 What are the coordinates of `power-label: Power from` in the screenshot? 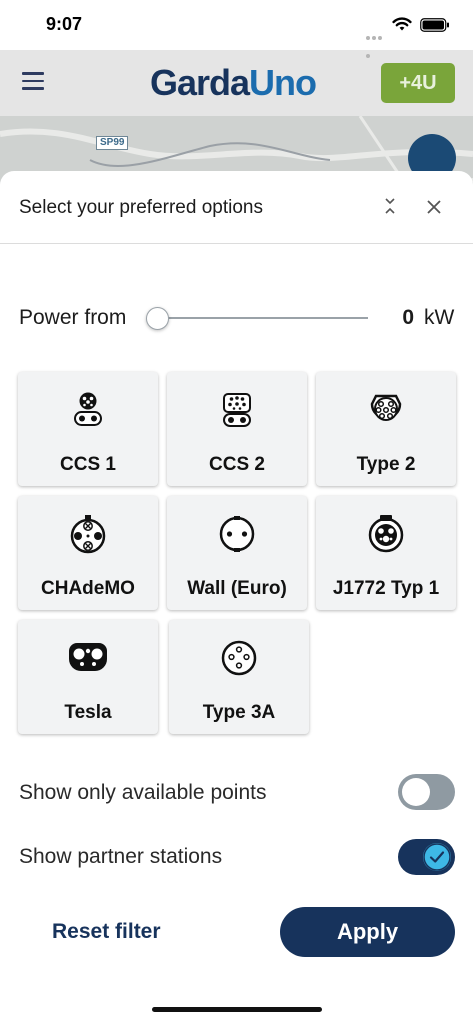 It's located at (73, 317).